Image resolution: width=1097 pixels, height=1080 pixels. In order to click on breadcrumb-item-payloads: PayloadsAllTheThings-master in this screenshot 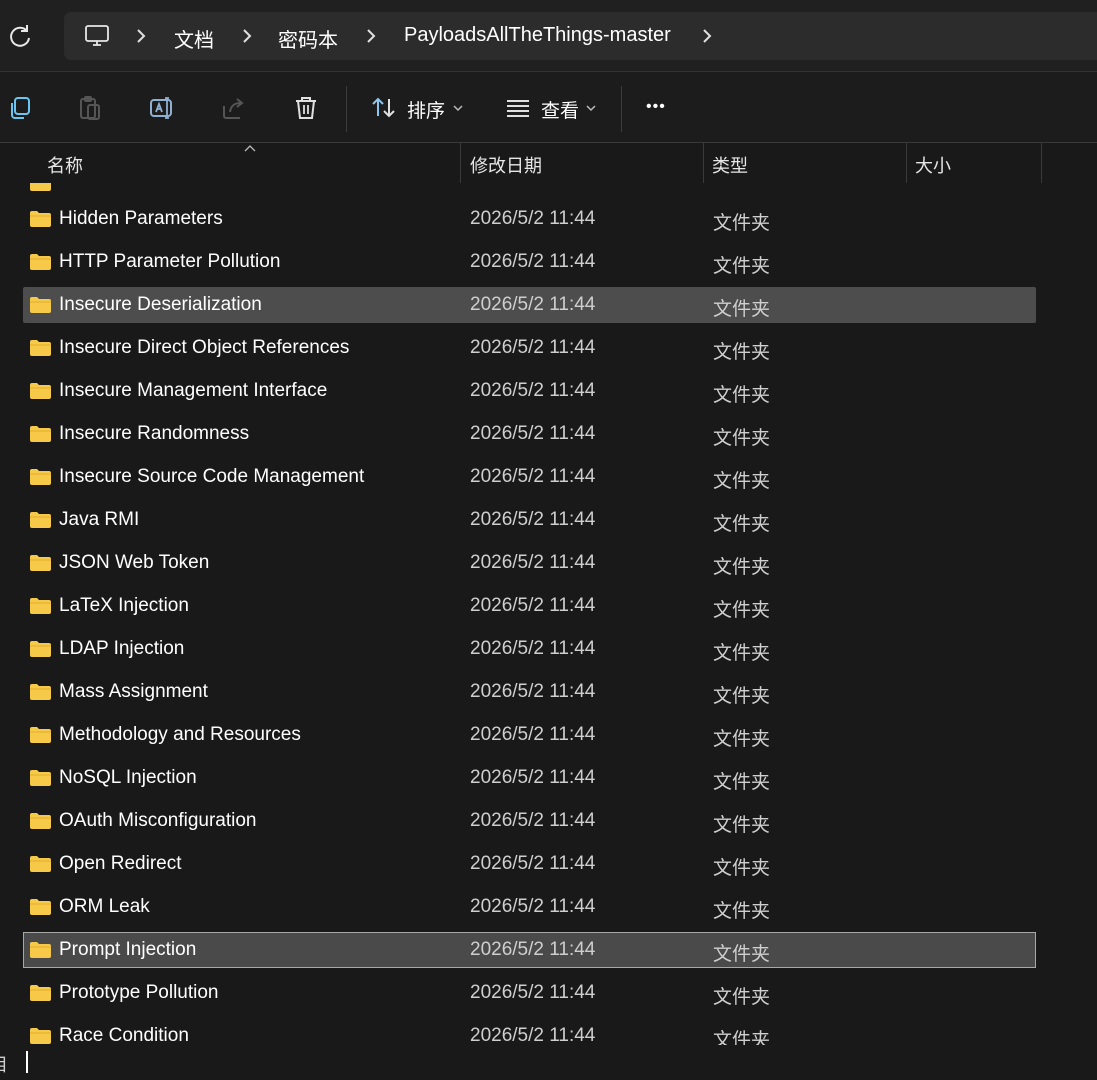, I will do `click(537, 35)`.